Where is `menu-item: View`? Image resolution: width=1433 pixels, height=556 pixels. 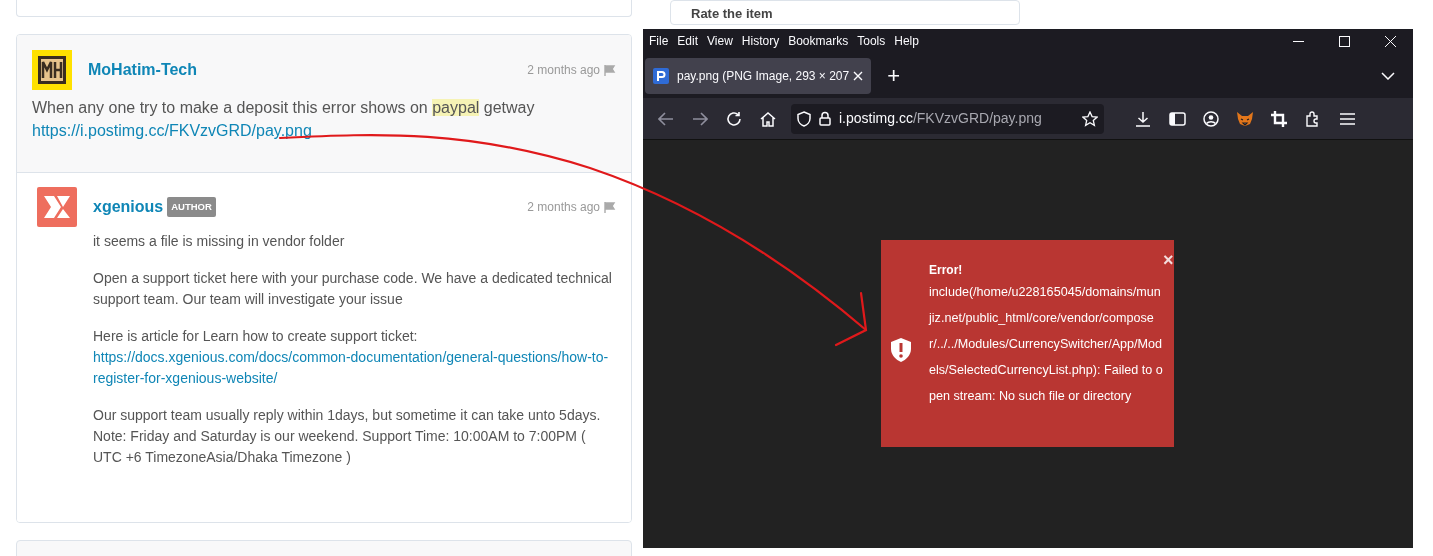 menu-item: View is located at coordinates (720, 41).